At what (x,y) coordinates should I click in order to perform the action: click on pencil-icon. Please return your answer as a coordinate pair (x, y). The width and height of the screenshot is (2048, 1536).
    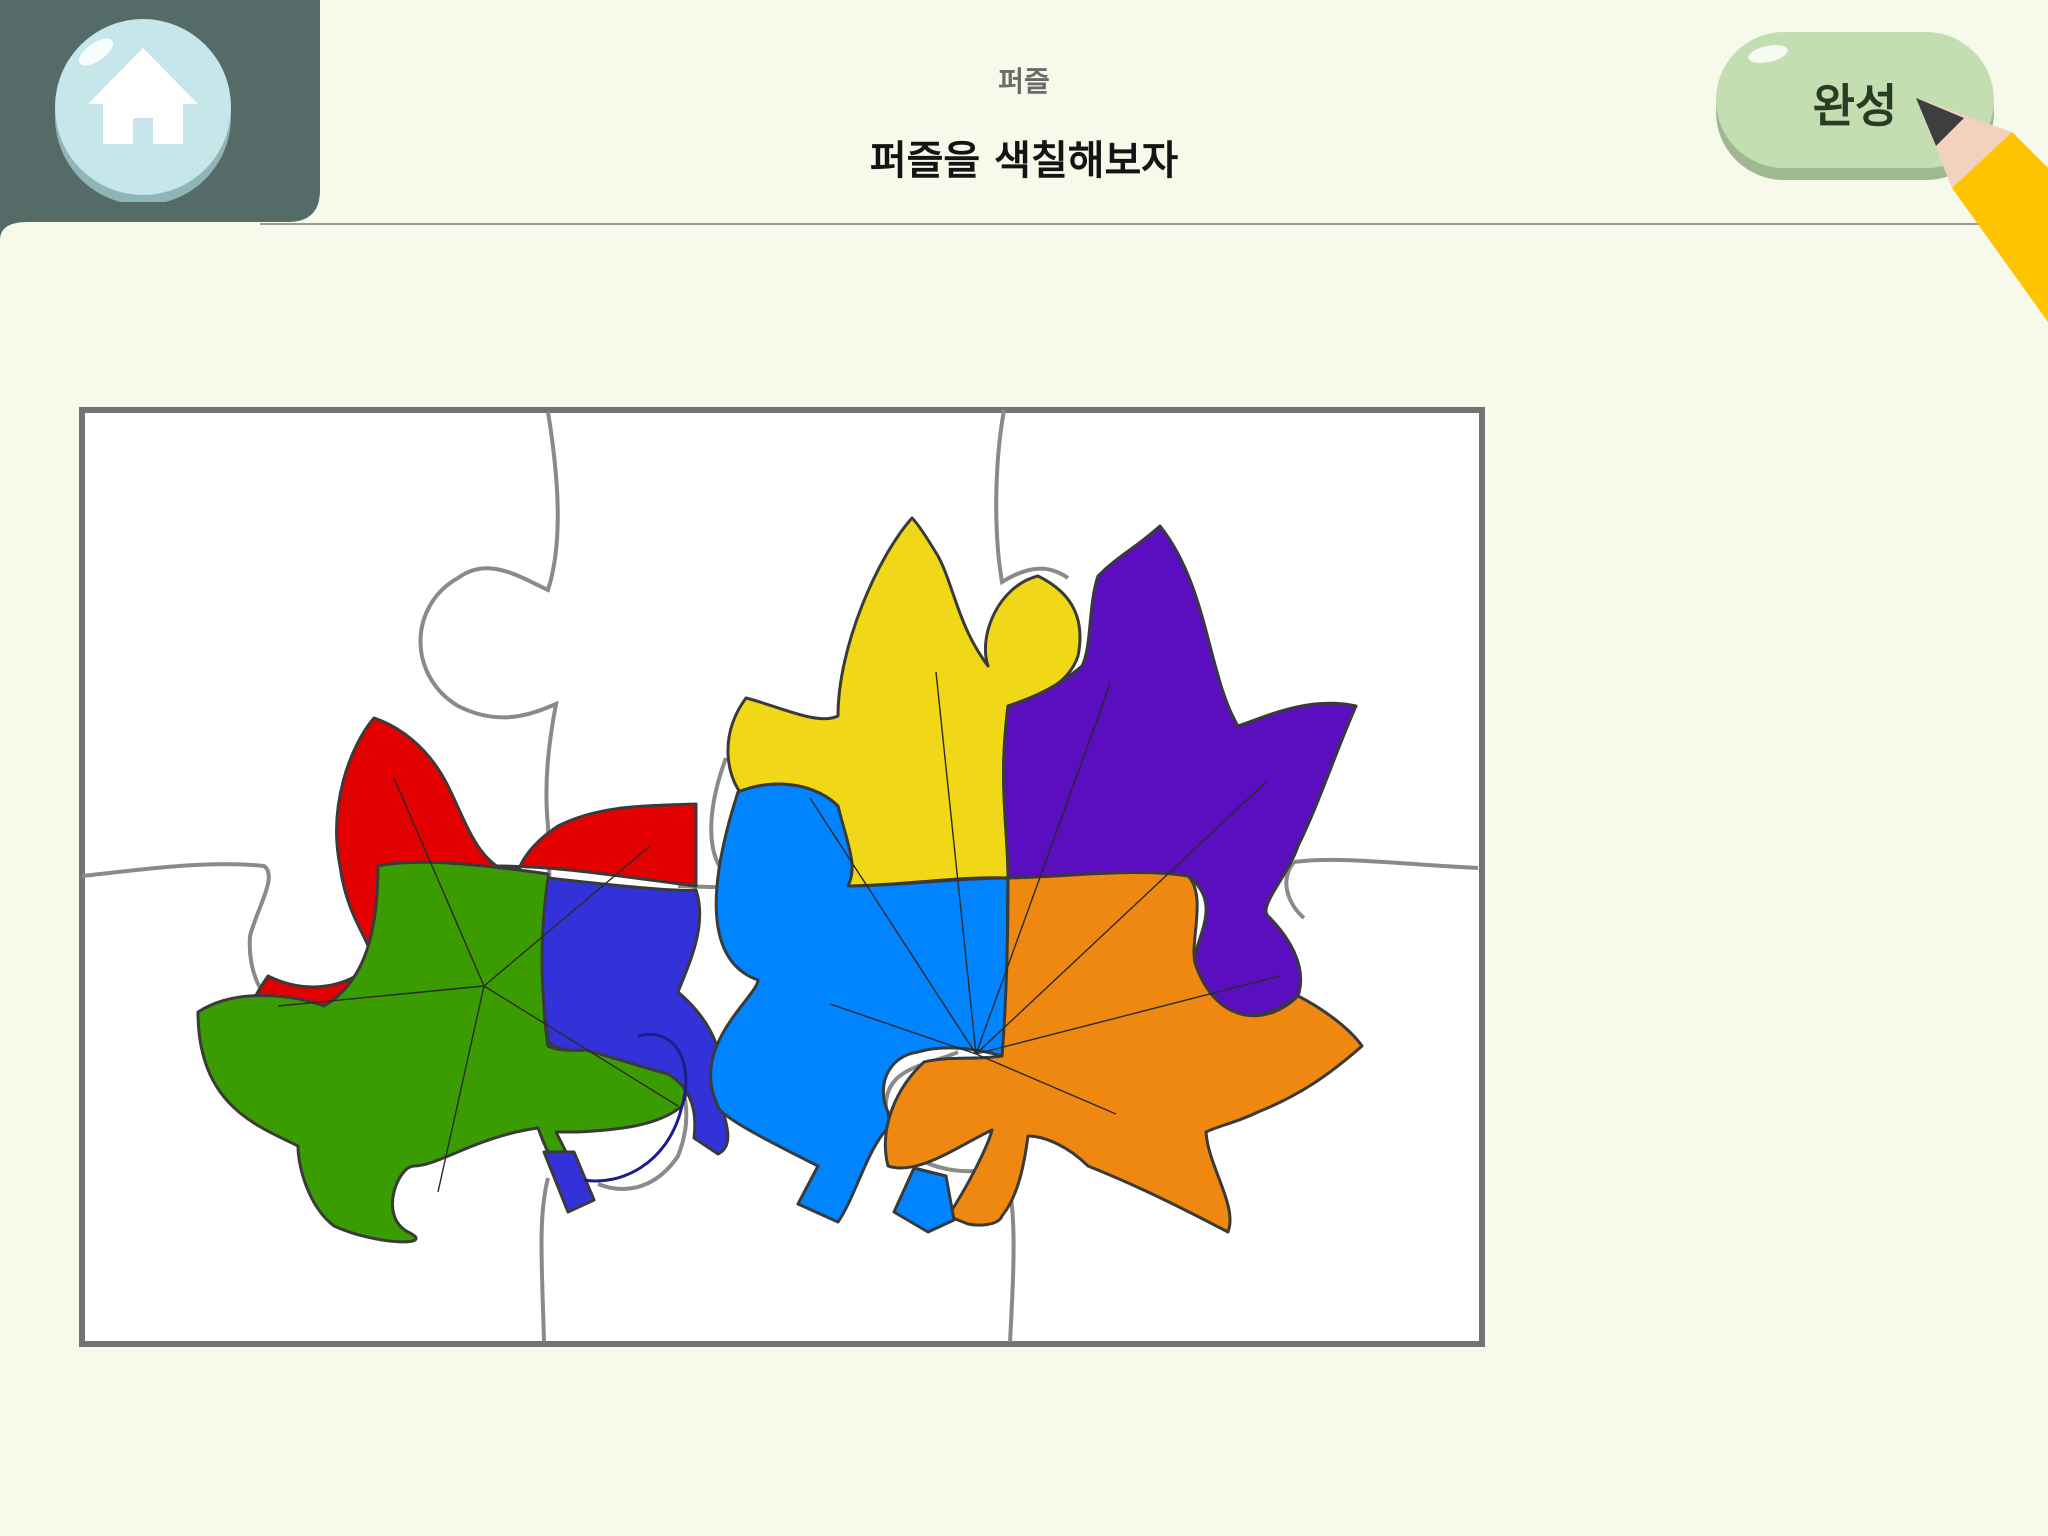
    Looking at the image, I should click on (1982, 210).